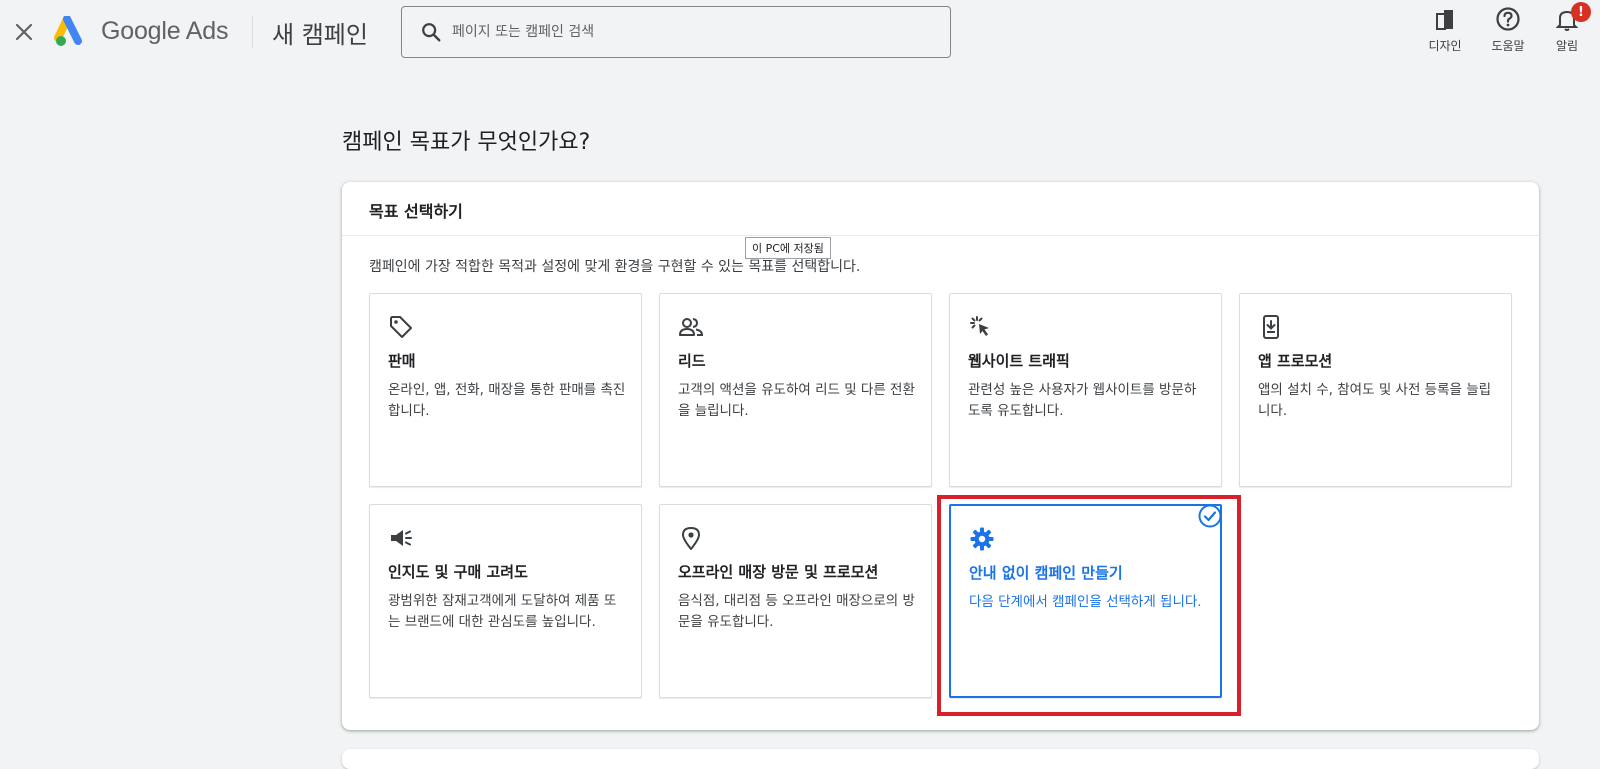 The height and width of the screenshot is (769, 1600). I want to click on goal-website-traffic: 웹사이트 트래픽 관련성 높은 사용자가 웹사이트를 방문하도록 유도합니다., so click(1085, 390).